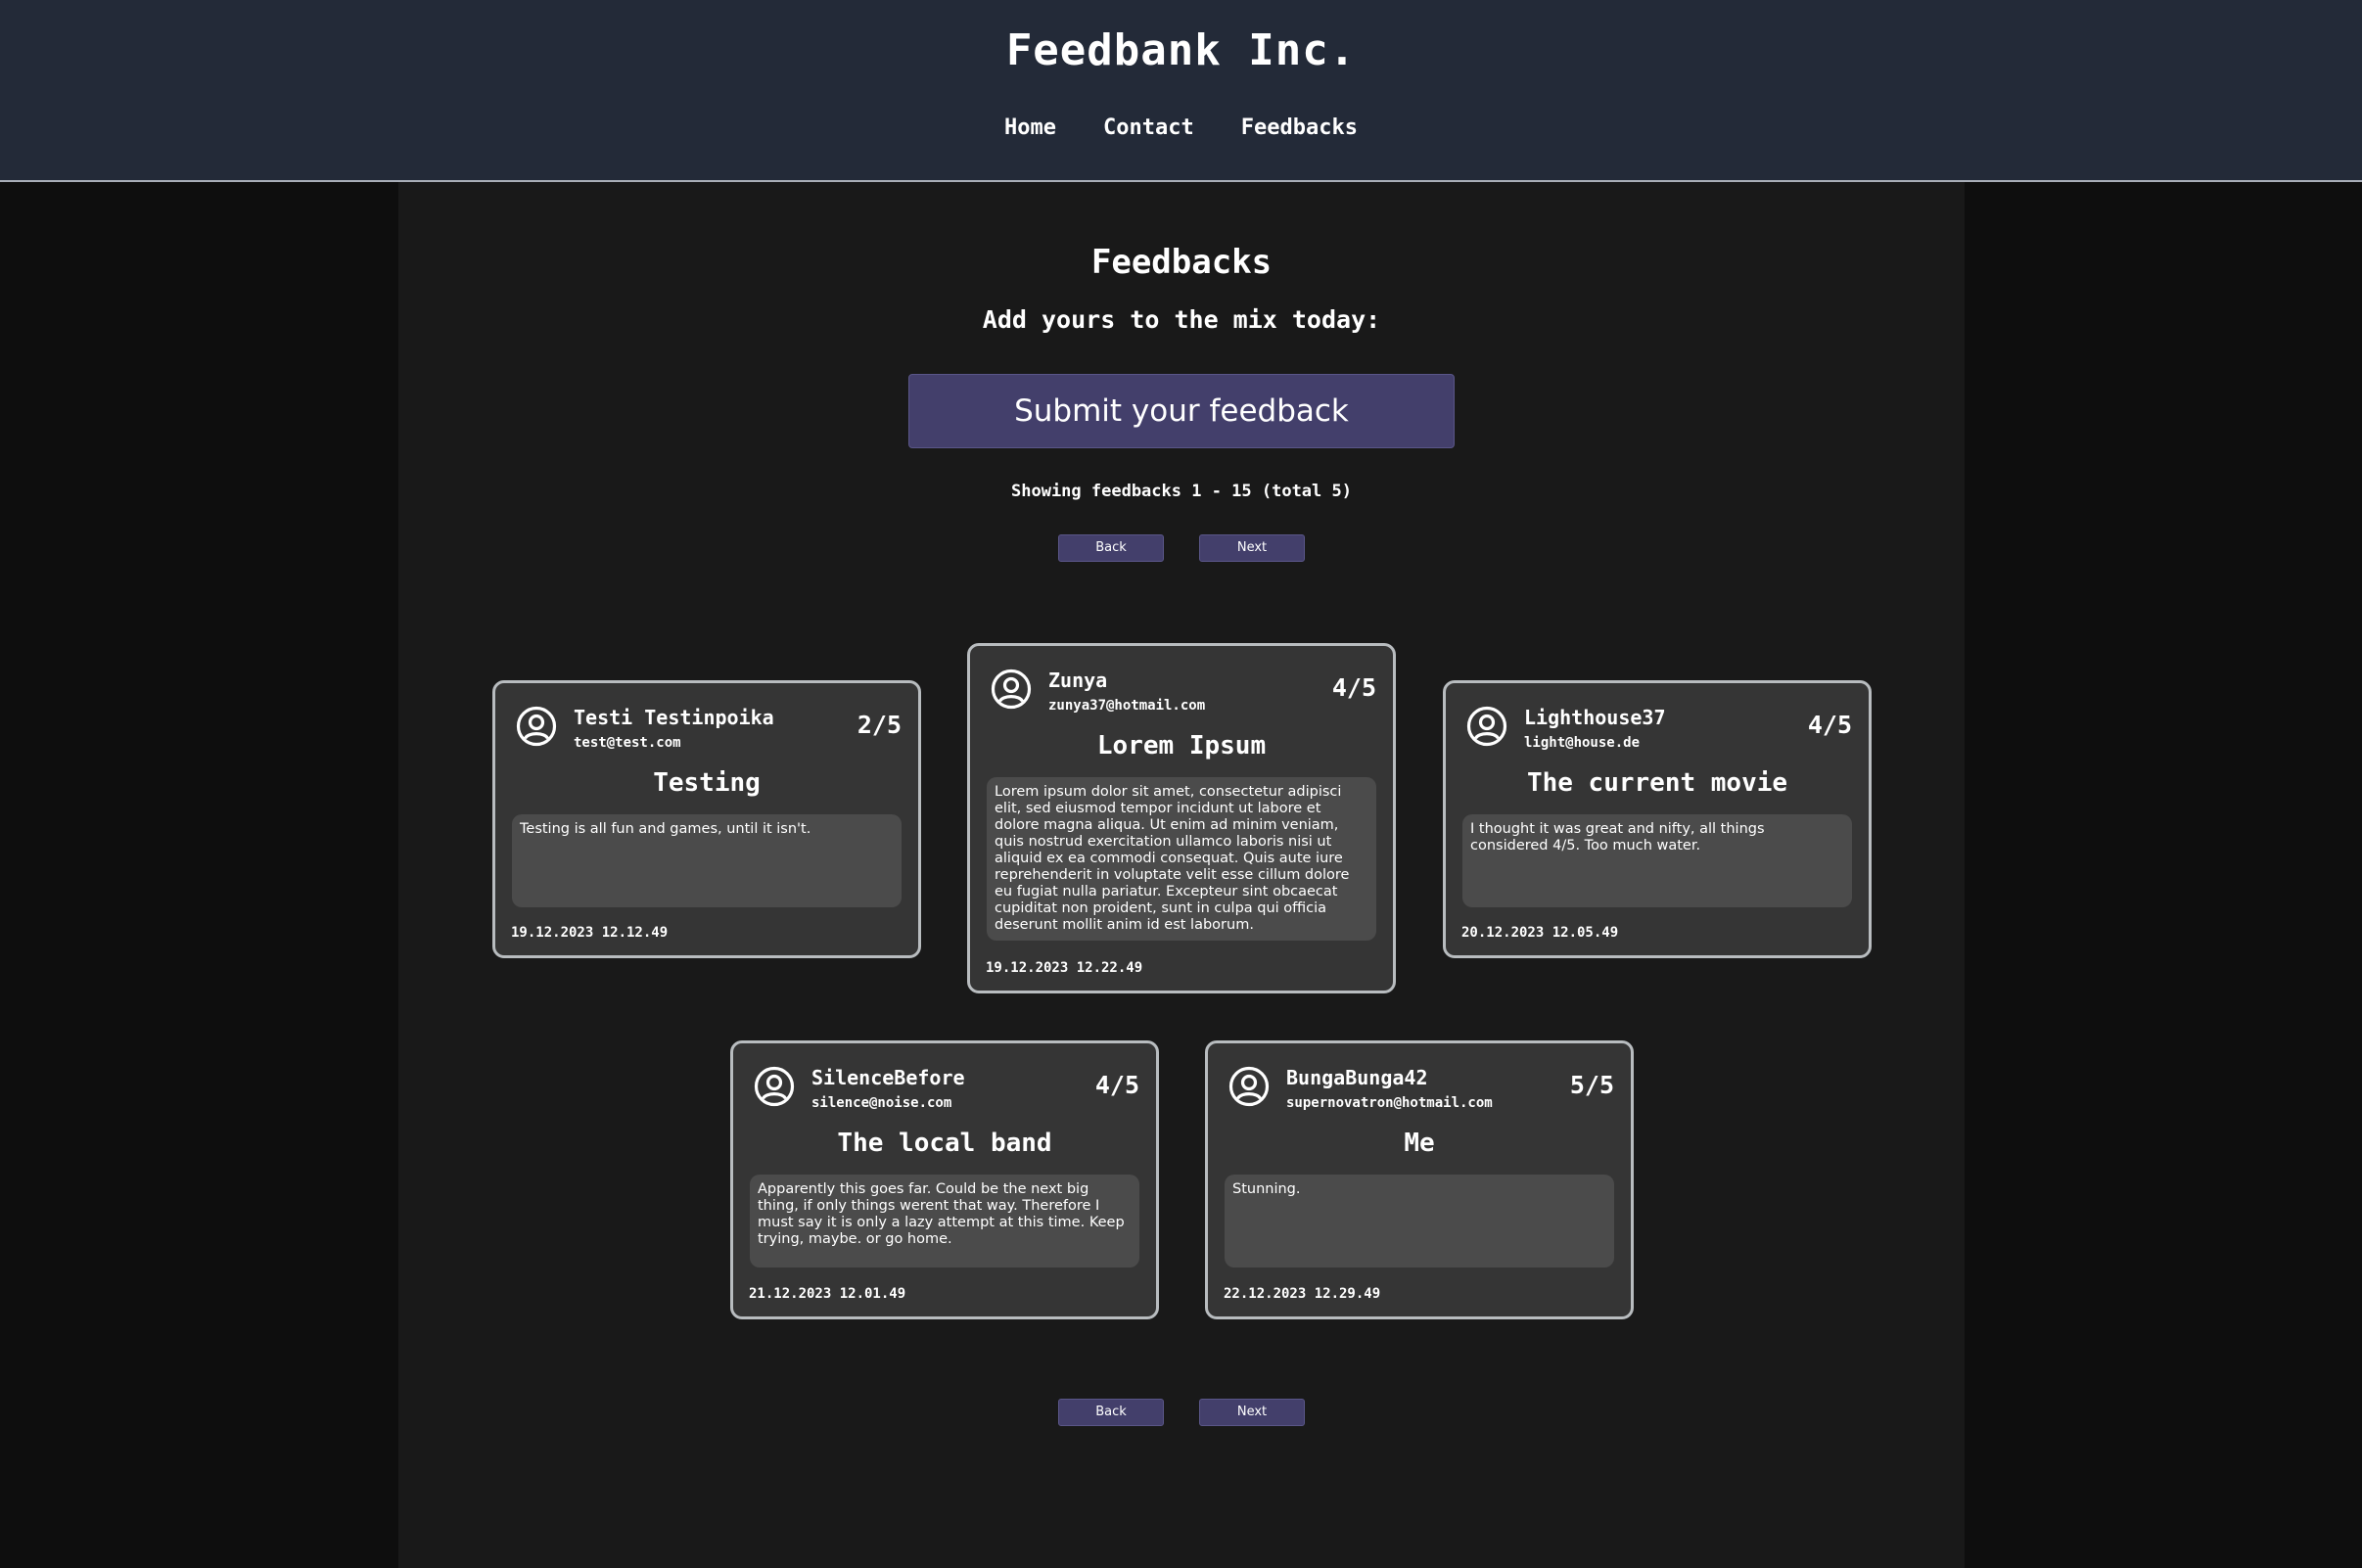  I want to click on nav-home-link: Home, so click(1030, 127).